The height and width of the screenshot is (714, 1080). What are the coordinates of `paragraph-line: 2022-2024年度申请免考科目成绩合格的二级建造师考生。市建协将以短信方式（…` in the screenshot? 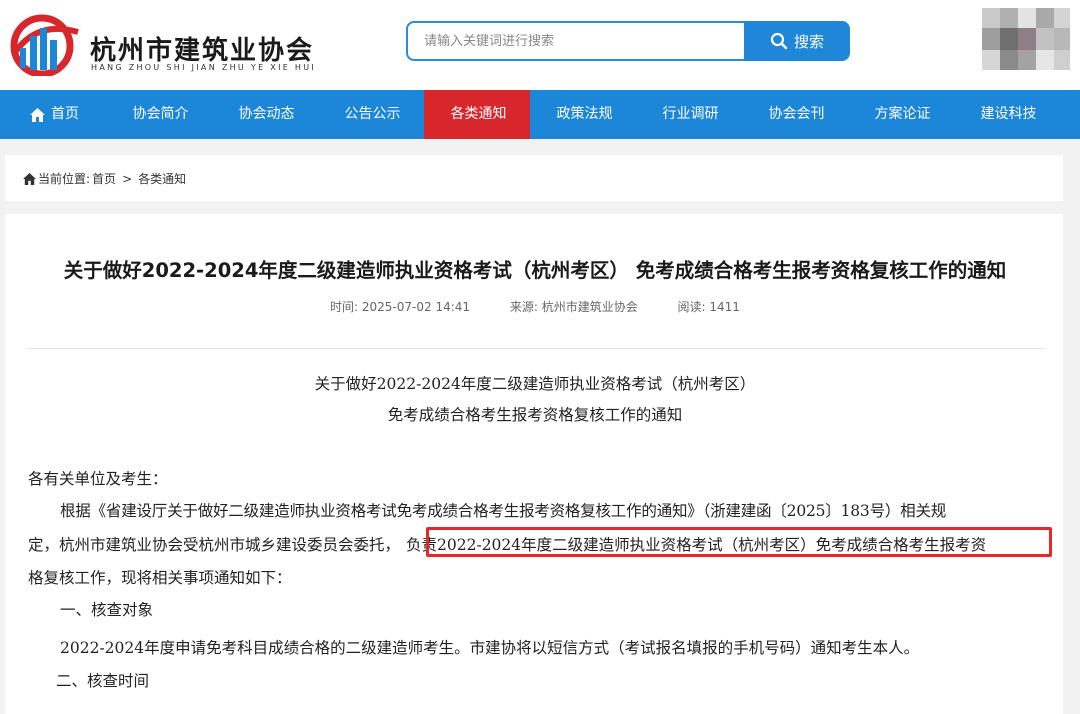 It's located at (490, 648).